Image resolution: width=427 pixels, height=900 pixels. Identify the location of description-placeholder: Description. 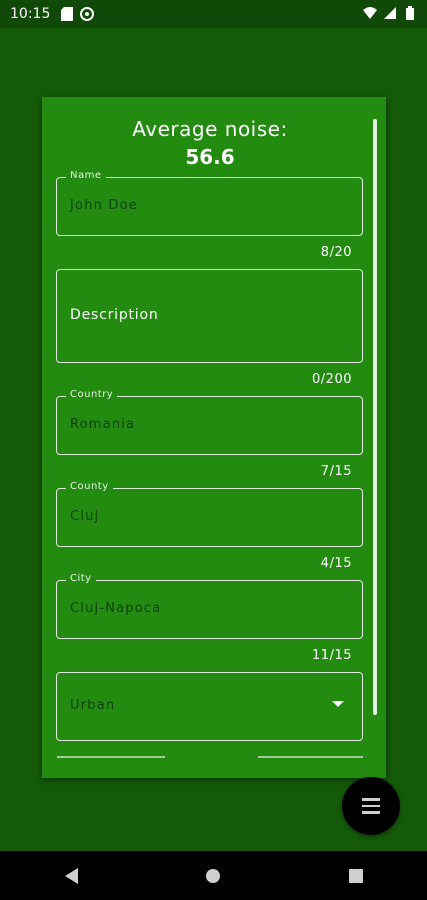
(114, 315).